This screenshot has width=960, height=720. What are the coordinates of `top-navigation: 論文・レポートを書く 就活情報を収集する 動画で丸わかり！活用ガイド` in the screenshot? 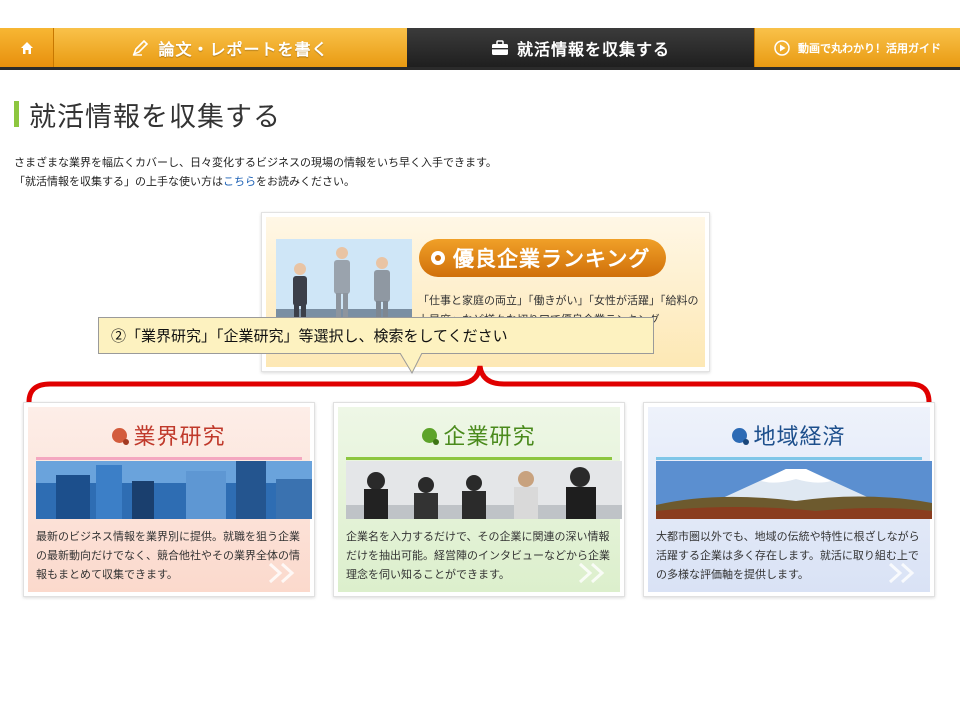 It's located at (480, 49).